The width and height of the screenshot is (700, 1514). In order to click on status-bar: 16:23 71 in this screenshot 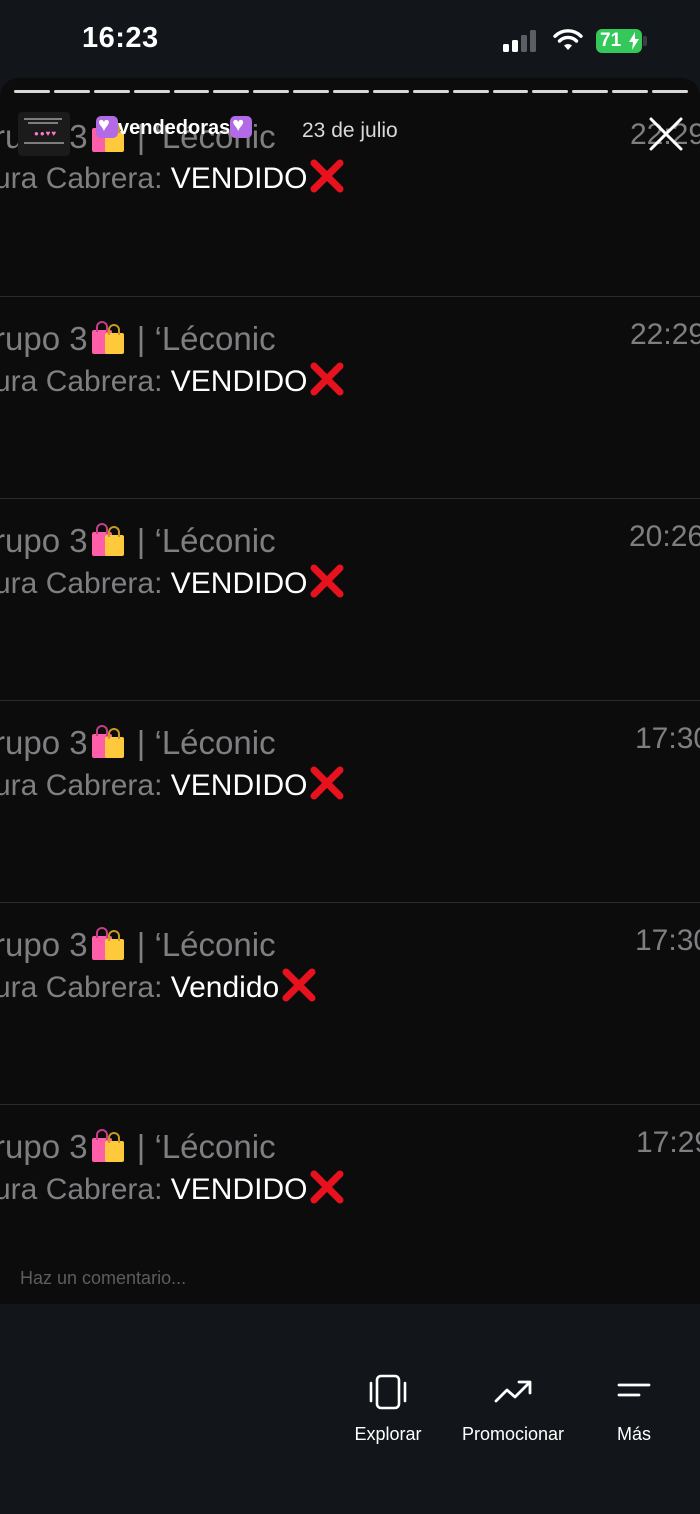, I will do `click(350, 40)`.